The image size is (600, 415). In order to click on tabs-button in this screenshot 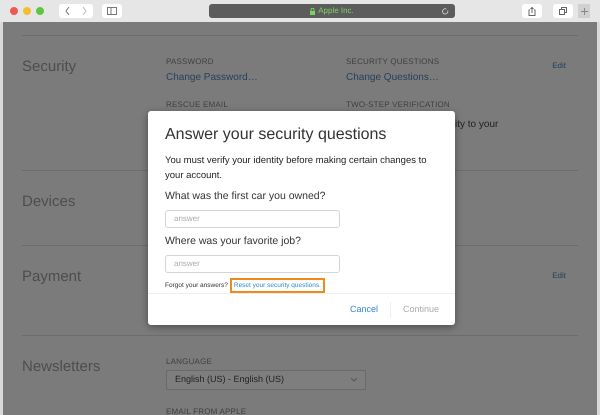, I will do `click(563, 11)`.